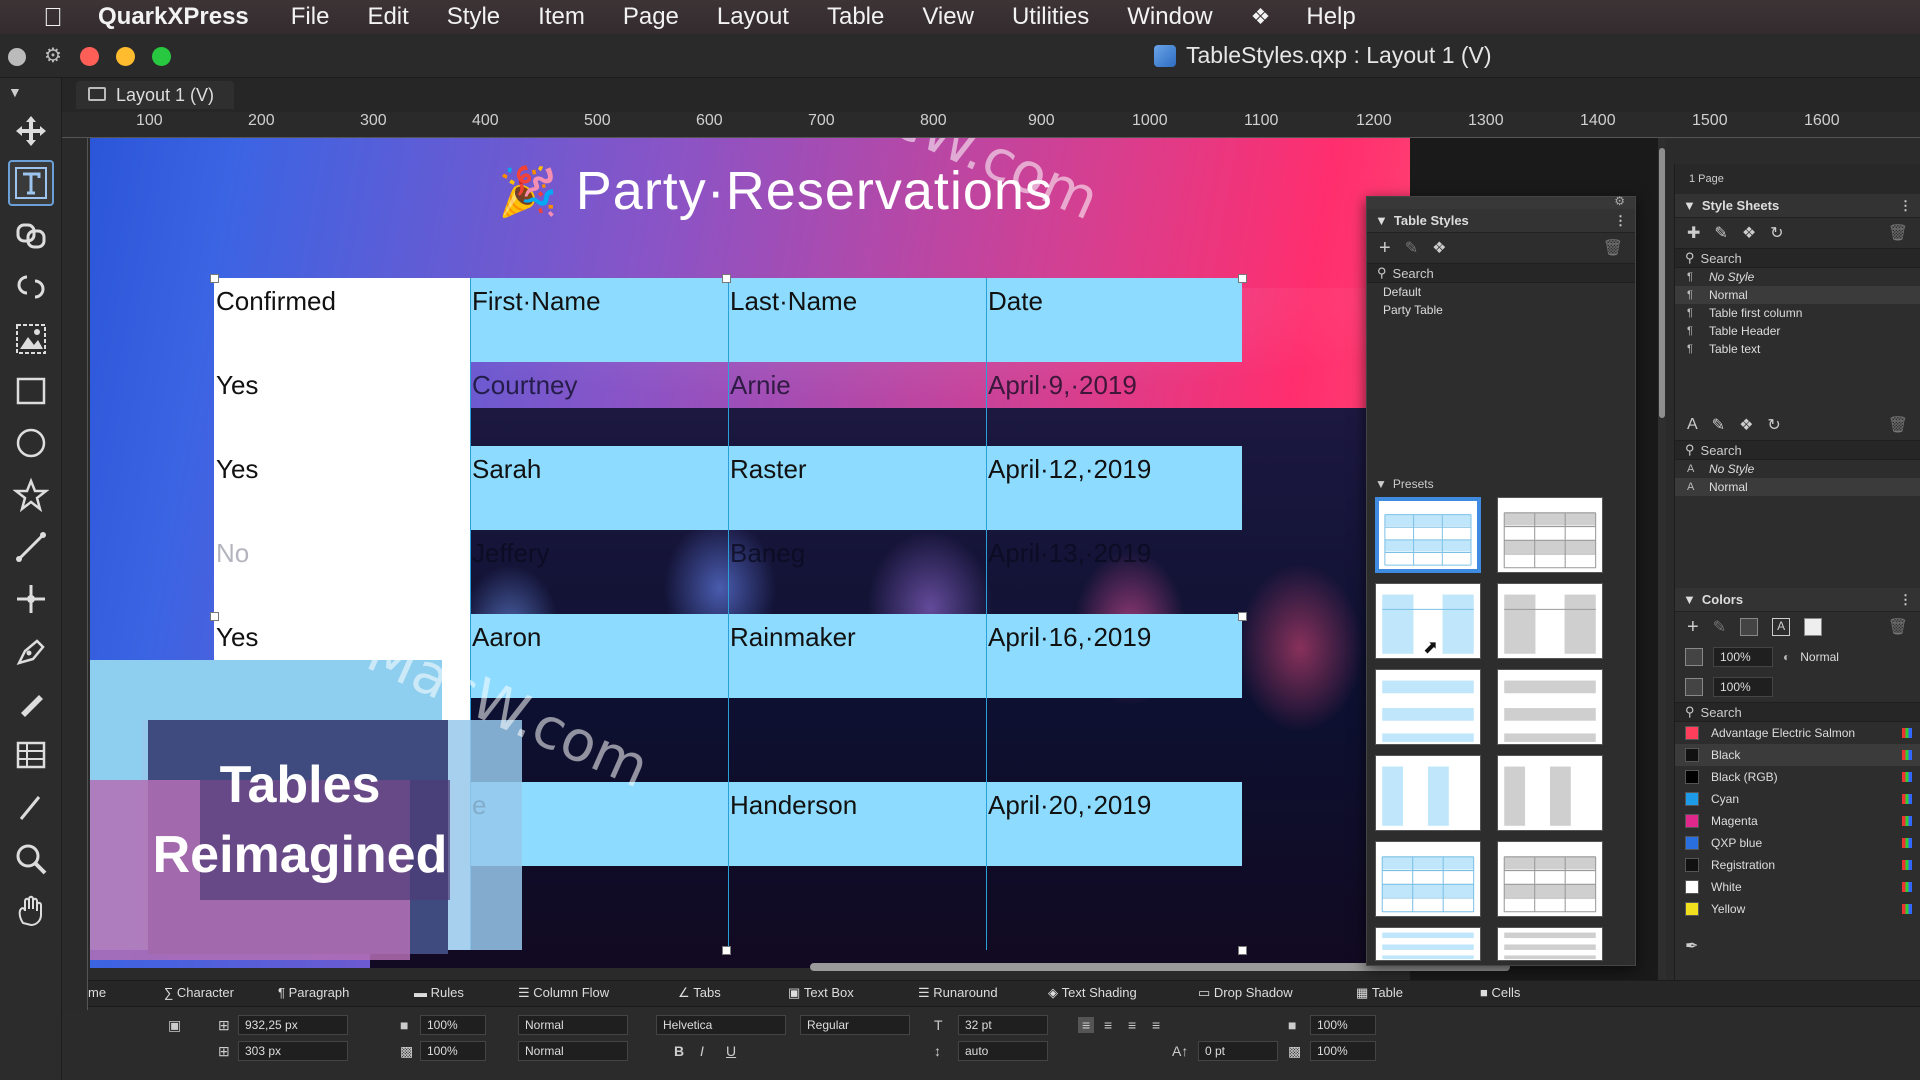 This screenshot has height=1080, width=1920. I want to click on font-select: Helvetica, so click(721, 1025).